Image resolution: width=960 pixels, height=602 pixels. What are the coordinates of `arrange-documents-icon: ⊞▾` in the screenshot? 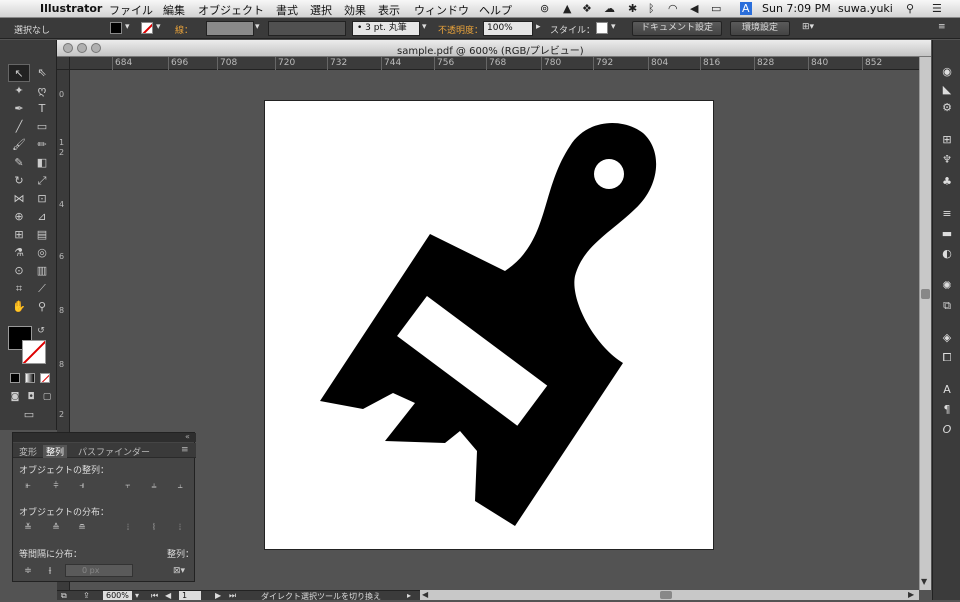 It's located at (808, 27).